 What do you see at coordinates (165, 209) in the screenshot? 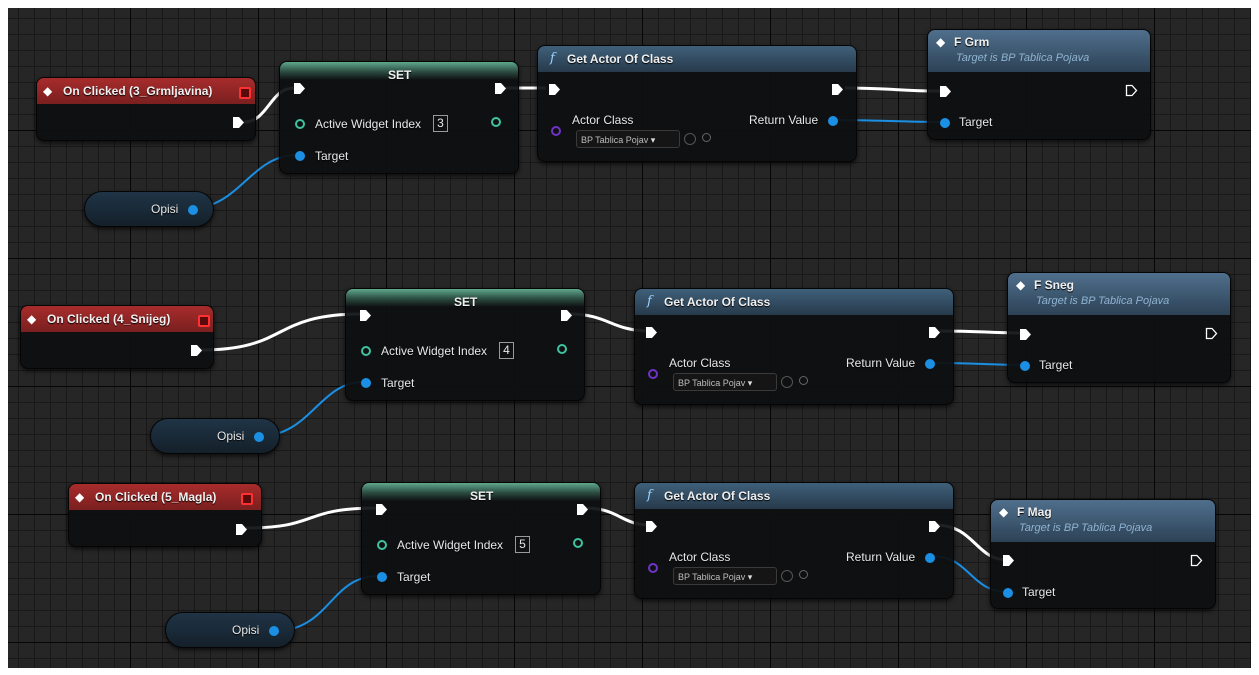
I see `variable-label: Opisi` at bounding box center [165, 209].